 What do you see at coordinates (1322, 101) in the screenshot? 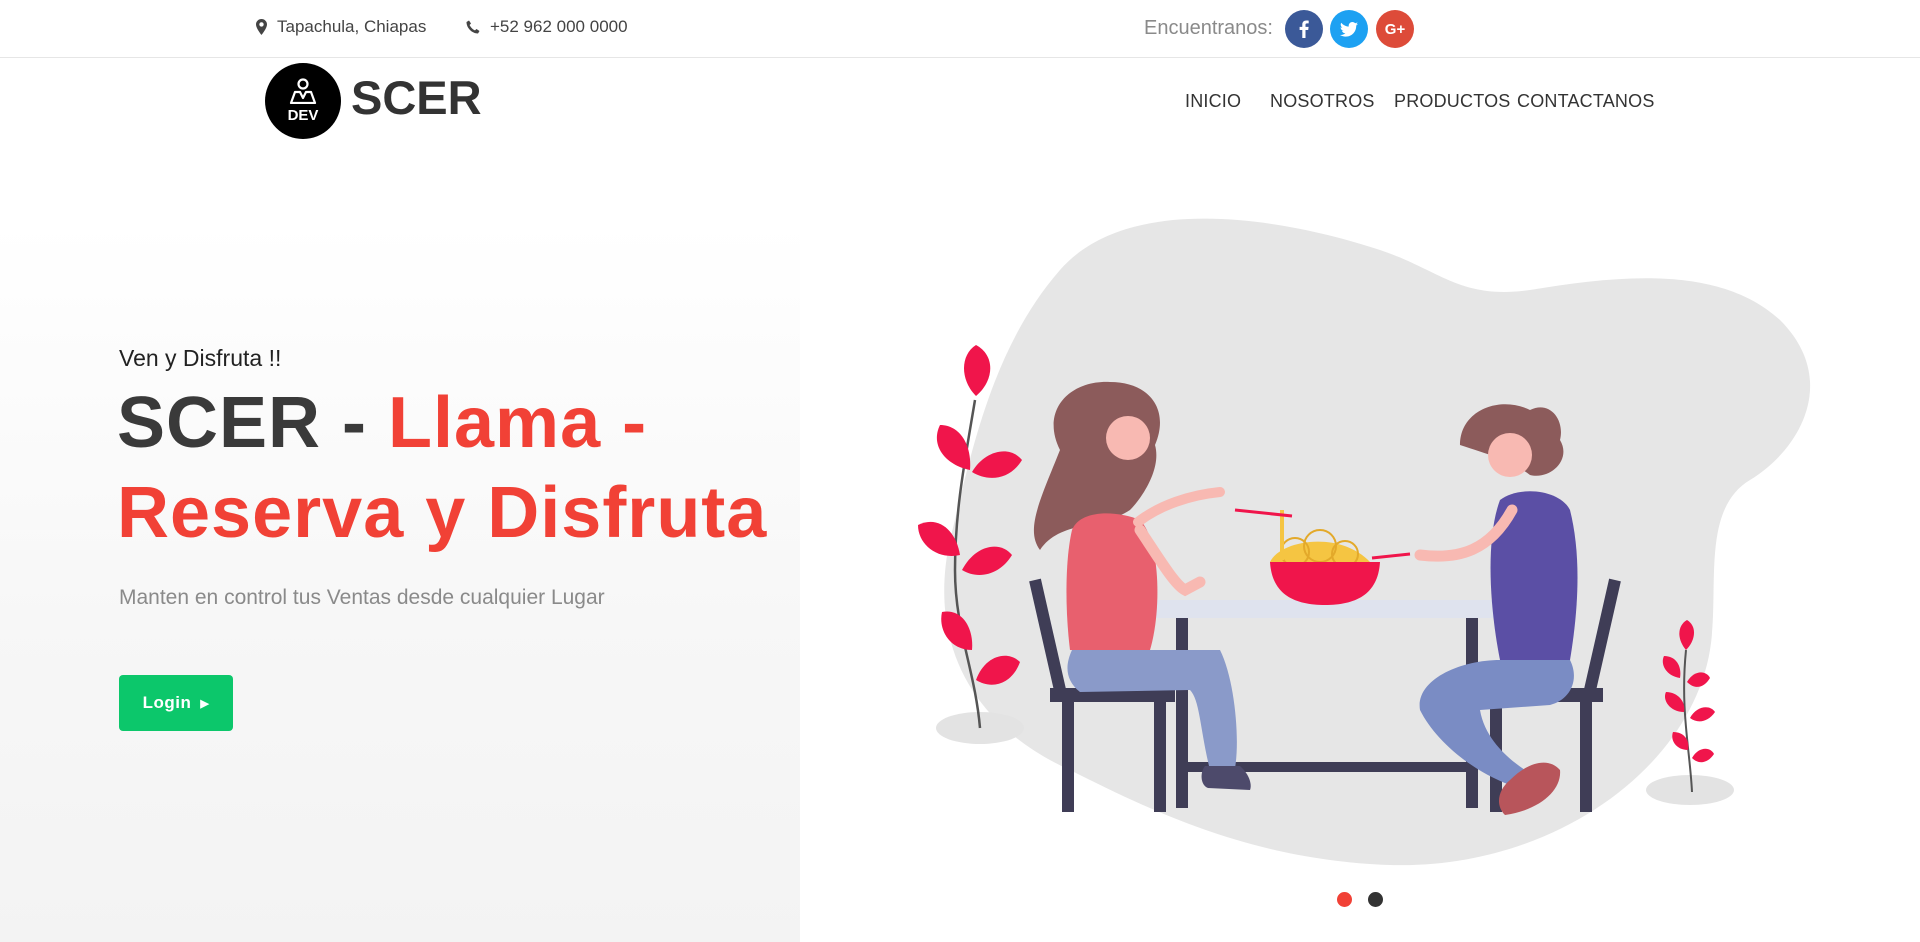
I see `nav-nosotros: NOSOTROS` at bounding box center [1322, 101].